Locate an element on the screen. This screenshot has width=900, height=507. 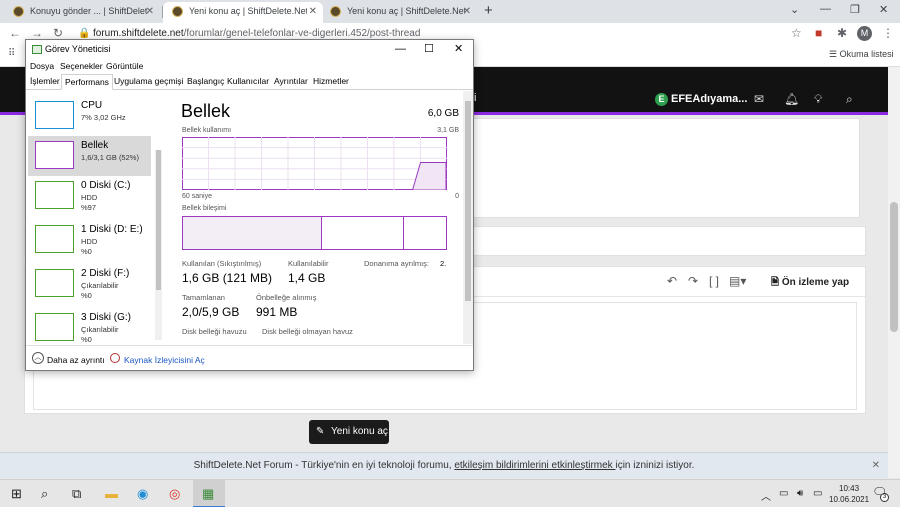
disk-thumbnail-graph is located at coordinates (54, 283).